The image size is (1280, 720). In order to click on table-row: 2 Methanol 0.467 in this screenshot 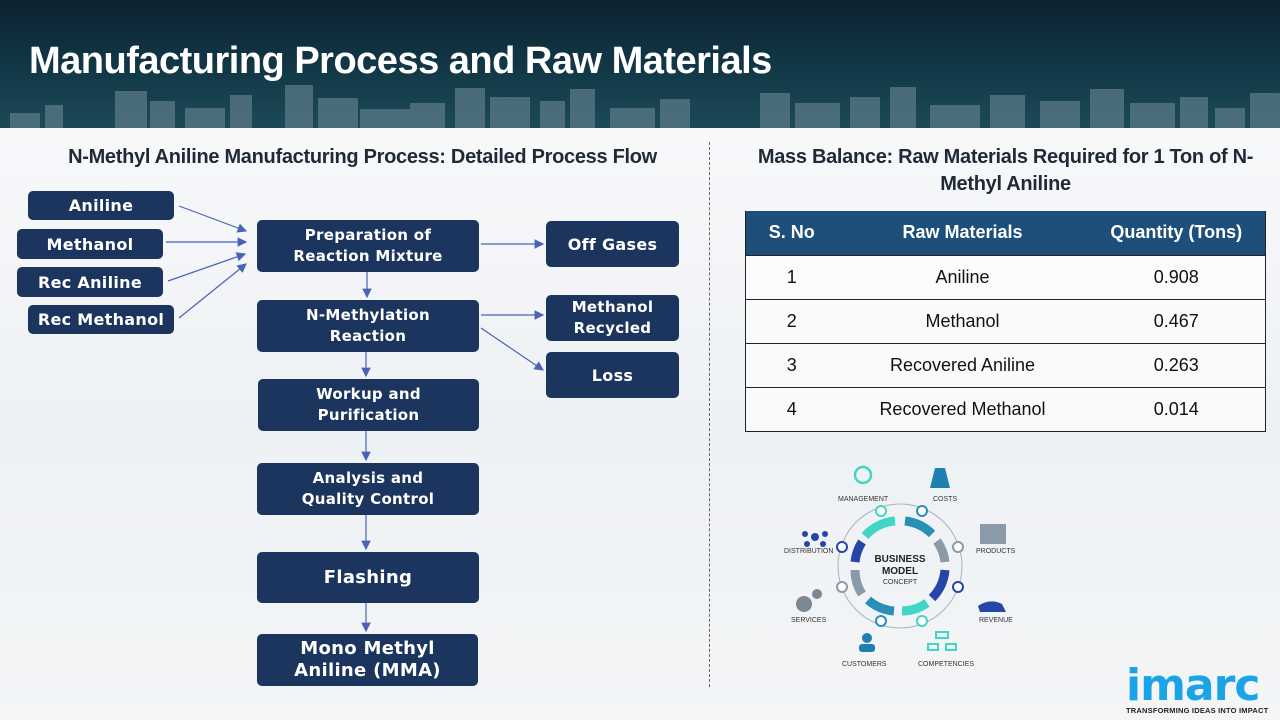, I will do `click(1005, 320)`.